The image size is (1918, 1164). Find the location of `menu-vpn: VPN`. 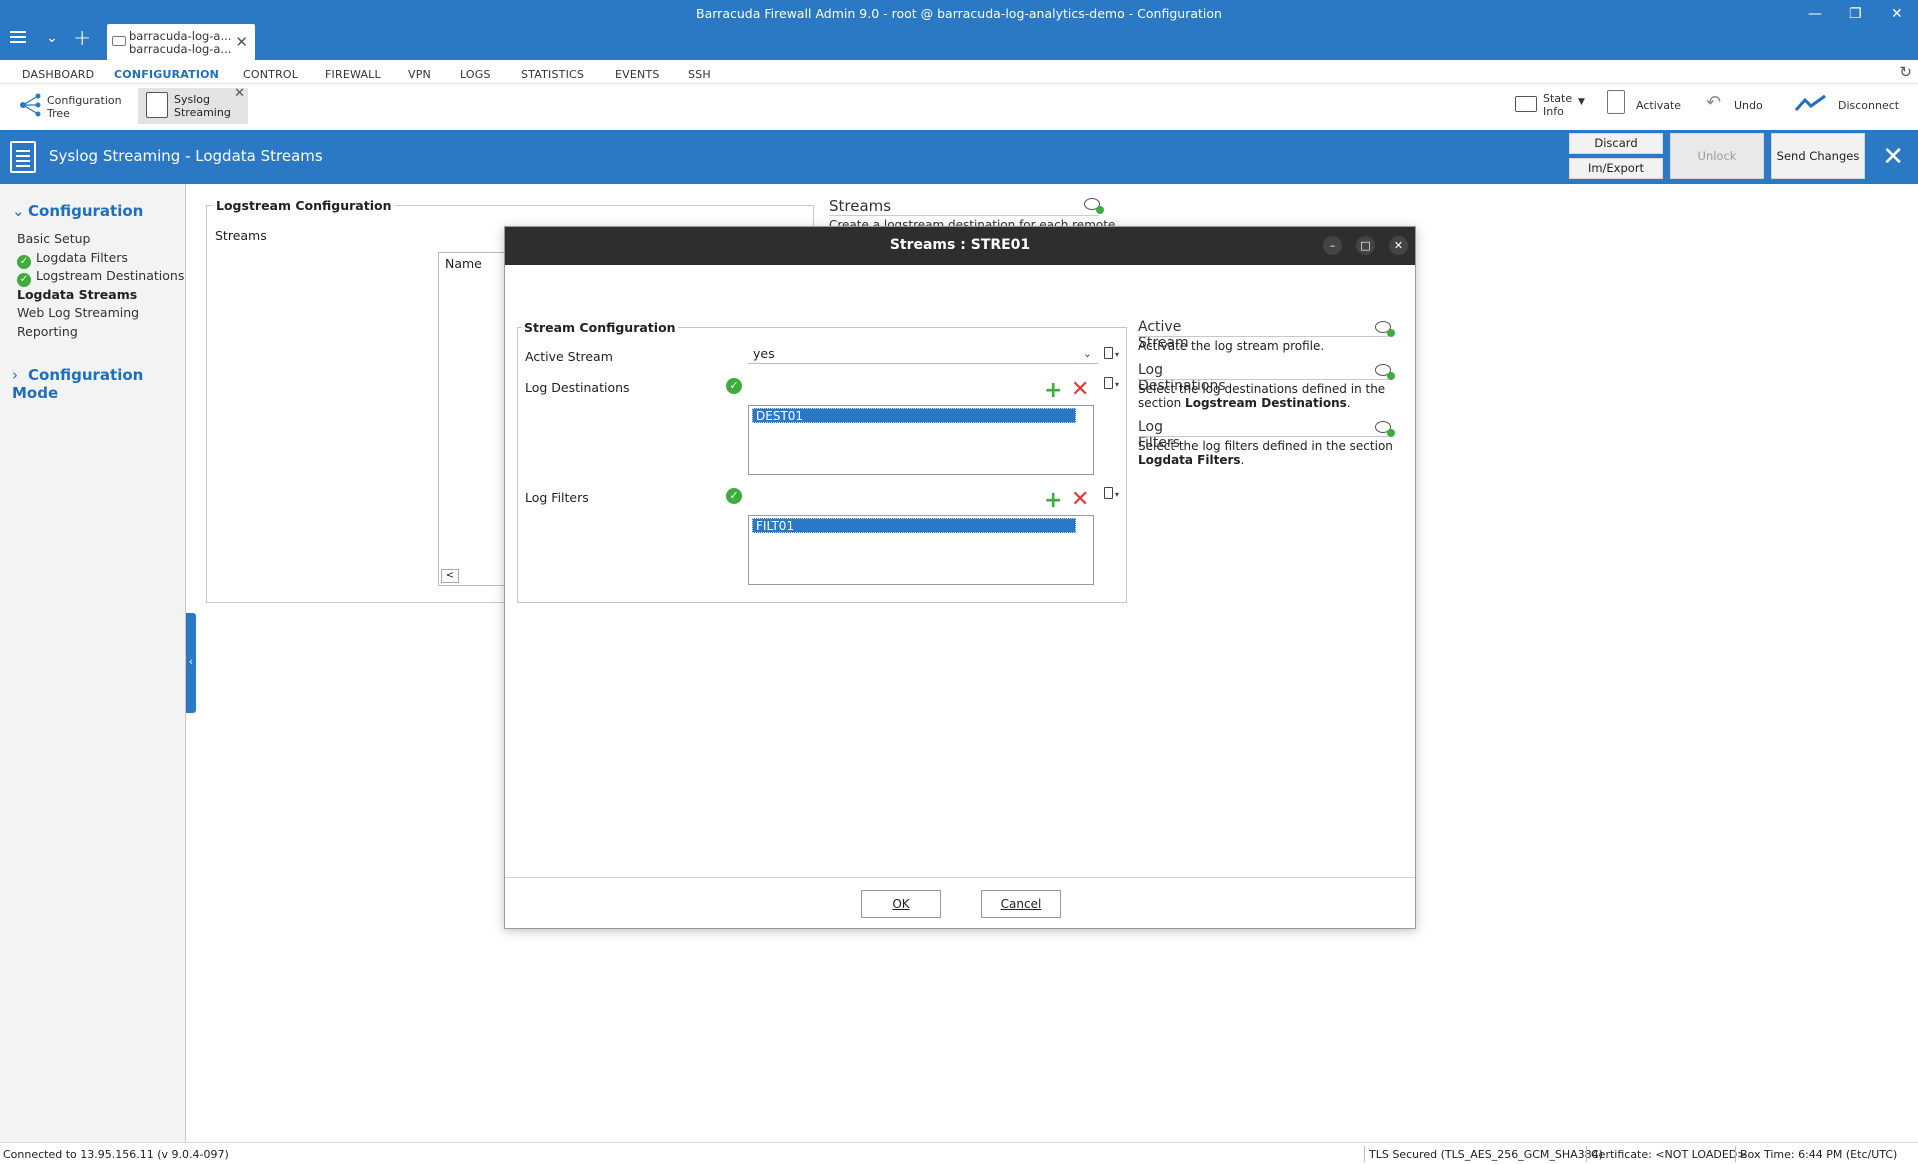

menu-vpn: VPN is located at coordinates (419, 74).